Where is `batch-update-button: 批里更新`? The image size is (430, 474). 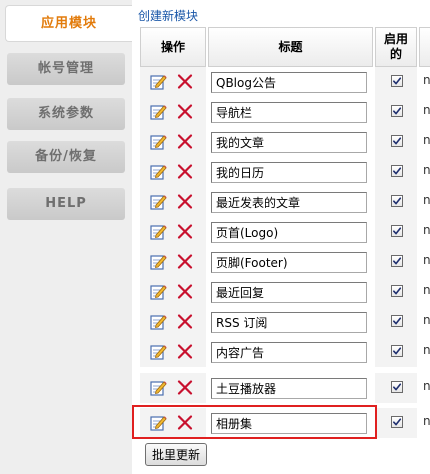
batch-update-button: 批里更新 is located at coordinates (176, 454).